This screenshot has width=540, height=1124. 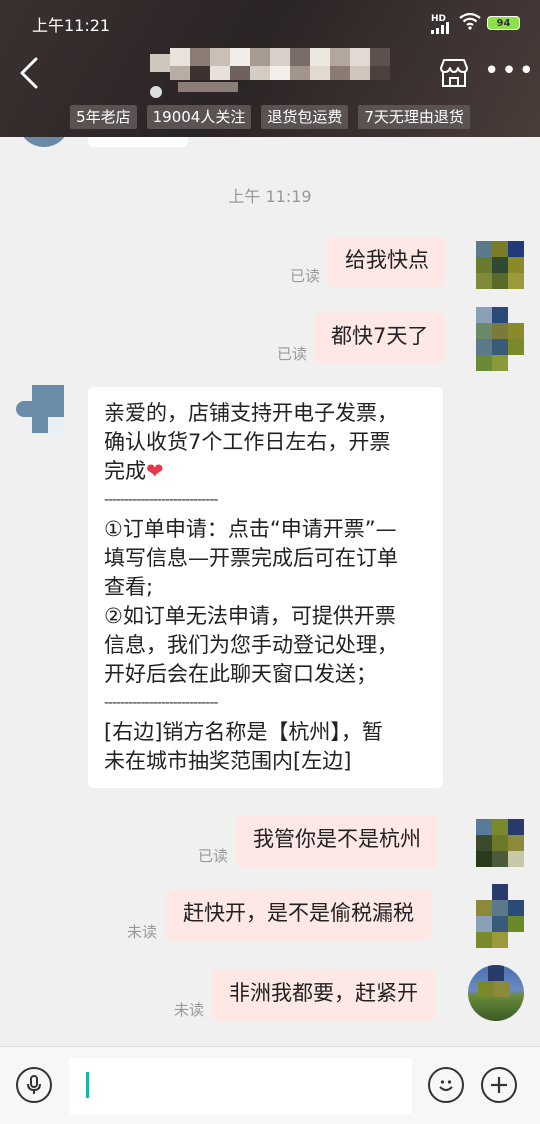 I want to click on previous-bubble, so click(x=138, y=142).